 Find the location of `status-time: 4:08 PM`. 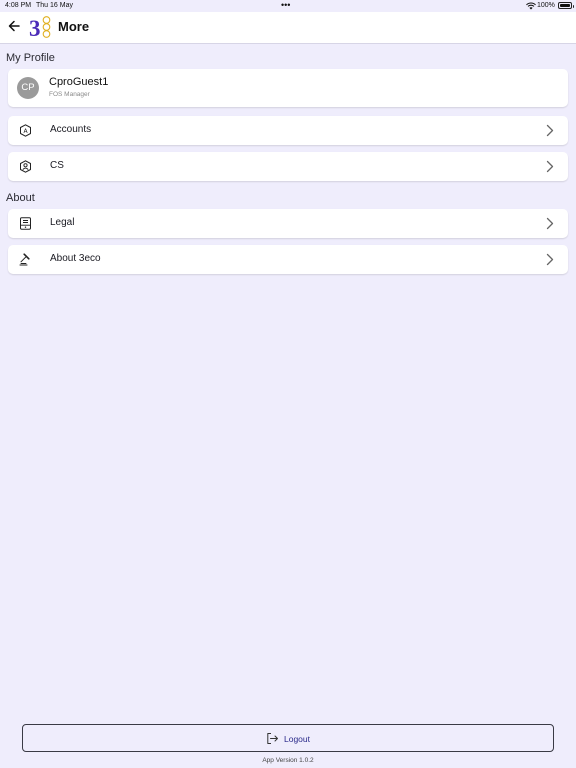

status-time: 4:08 PM is located at coordinates (18, 5).